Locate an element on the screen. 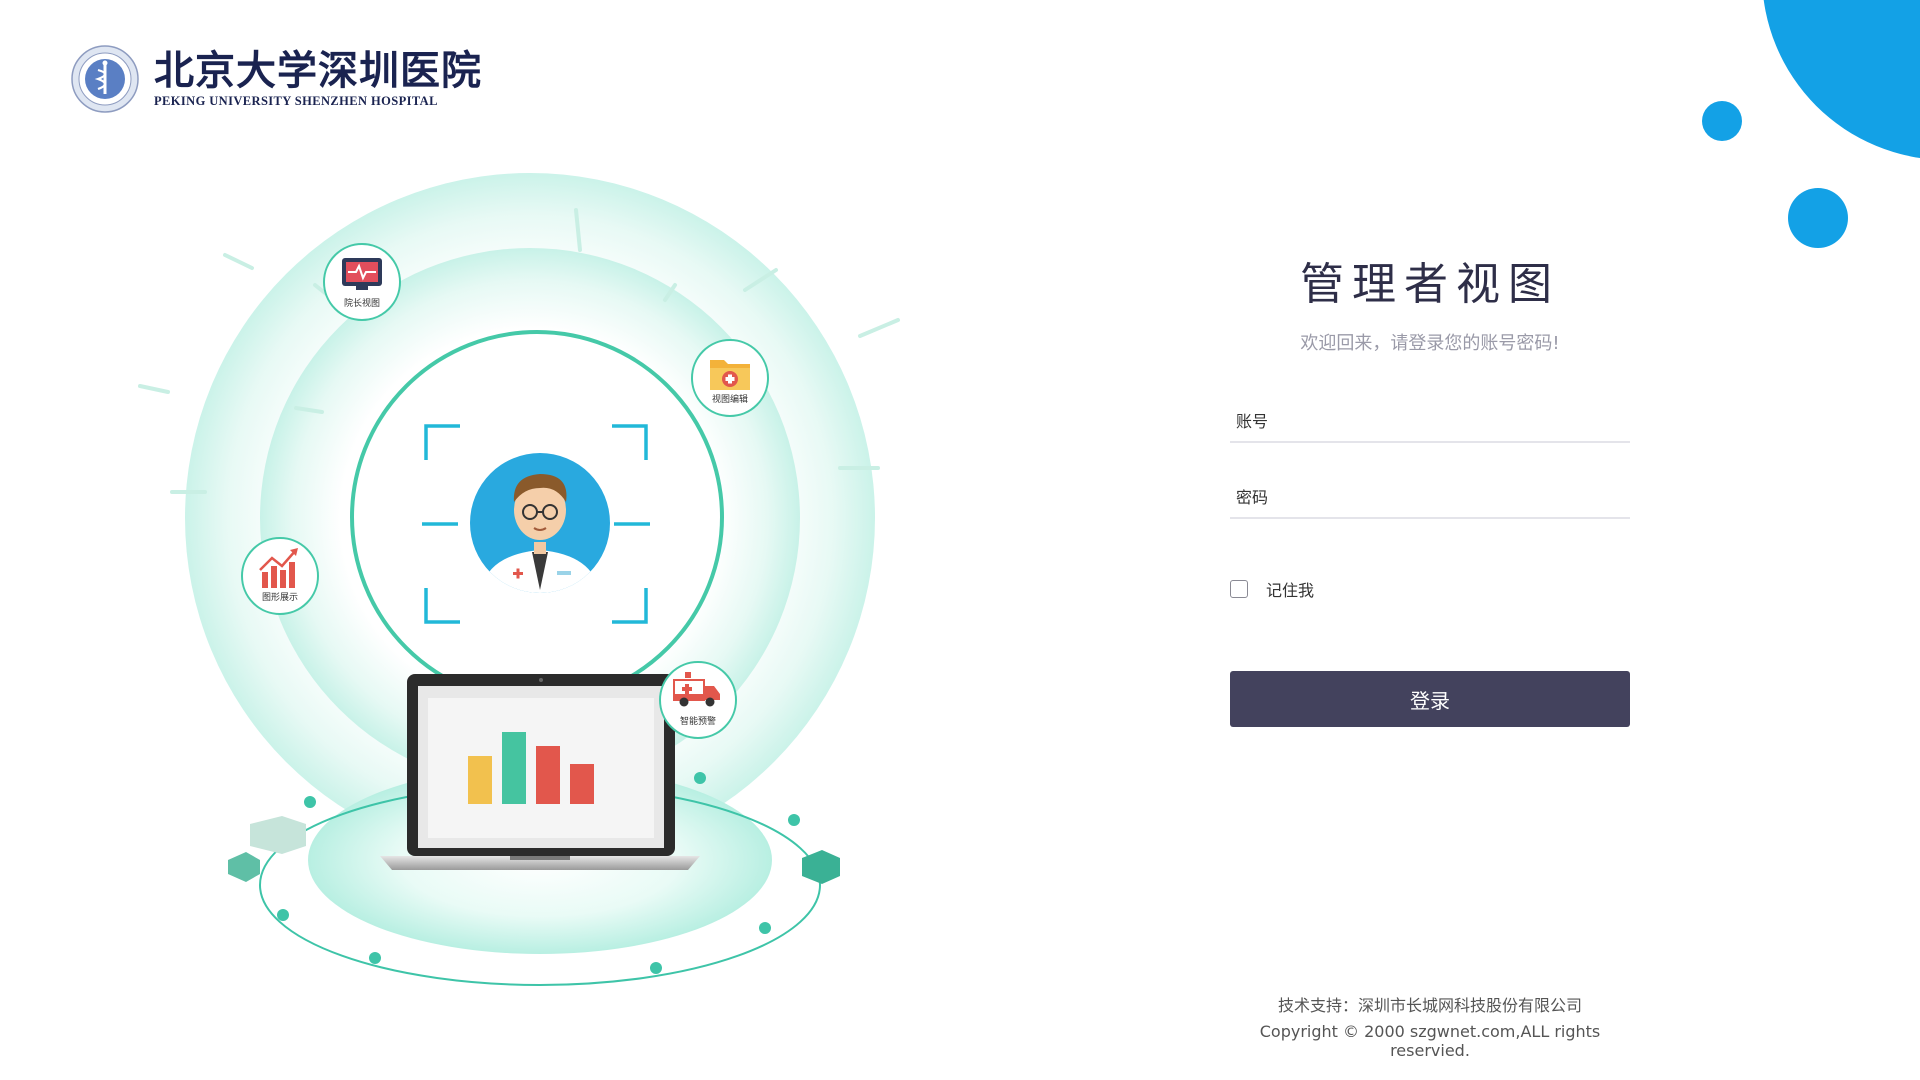 The image size is (1920, 1080). laptop-illustration is located at coordinates (540, 772).